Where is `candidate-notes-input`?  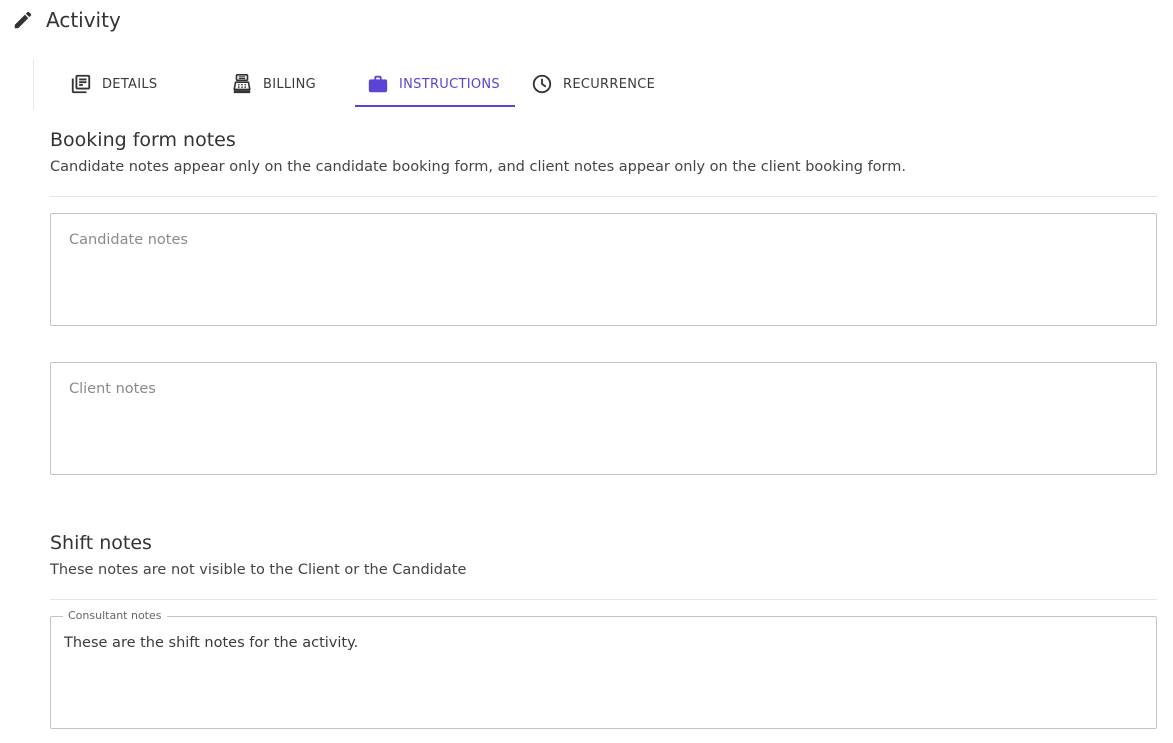
candidate-notes-input is located at coordinates (603, 269).